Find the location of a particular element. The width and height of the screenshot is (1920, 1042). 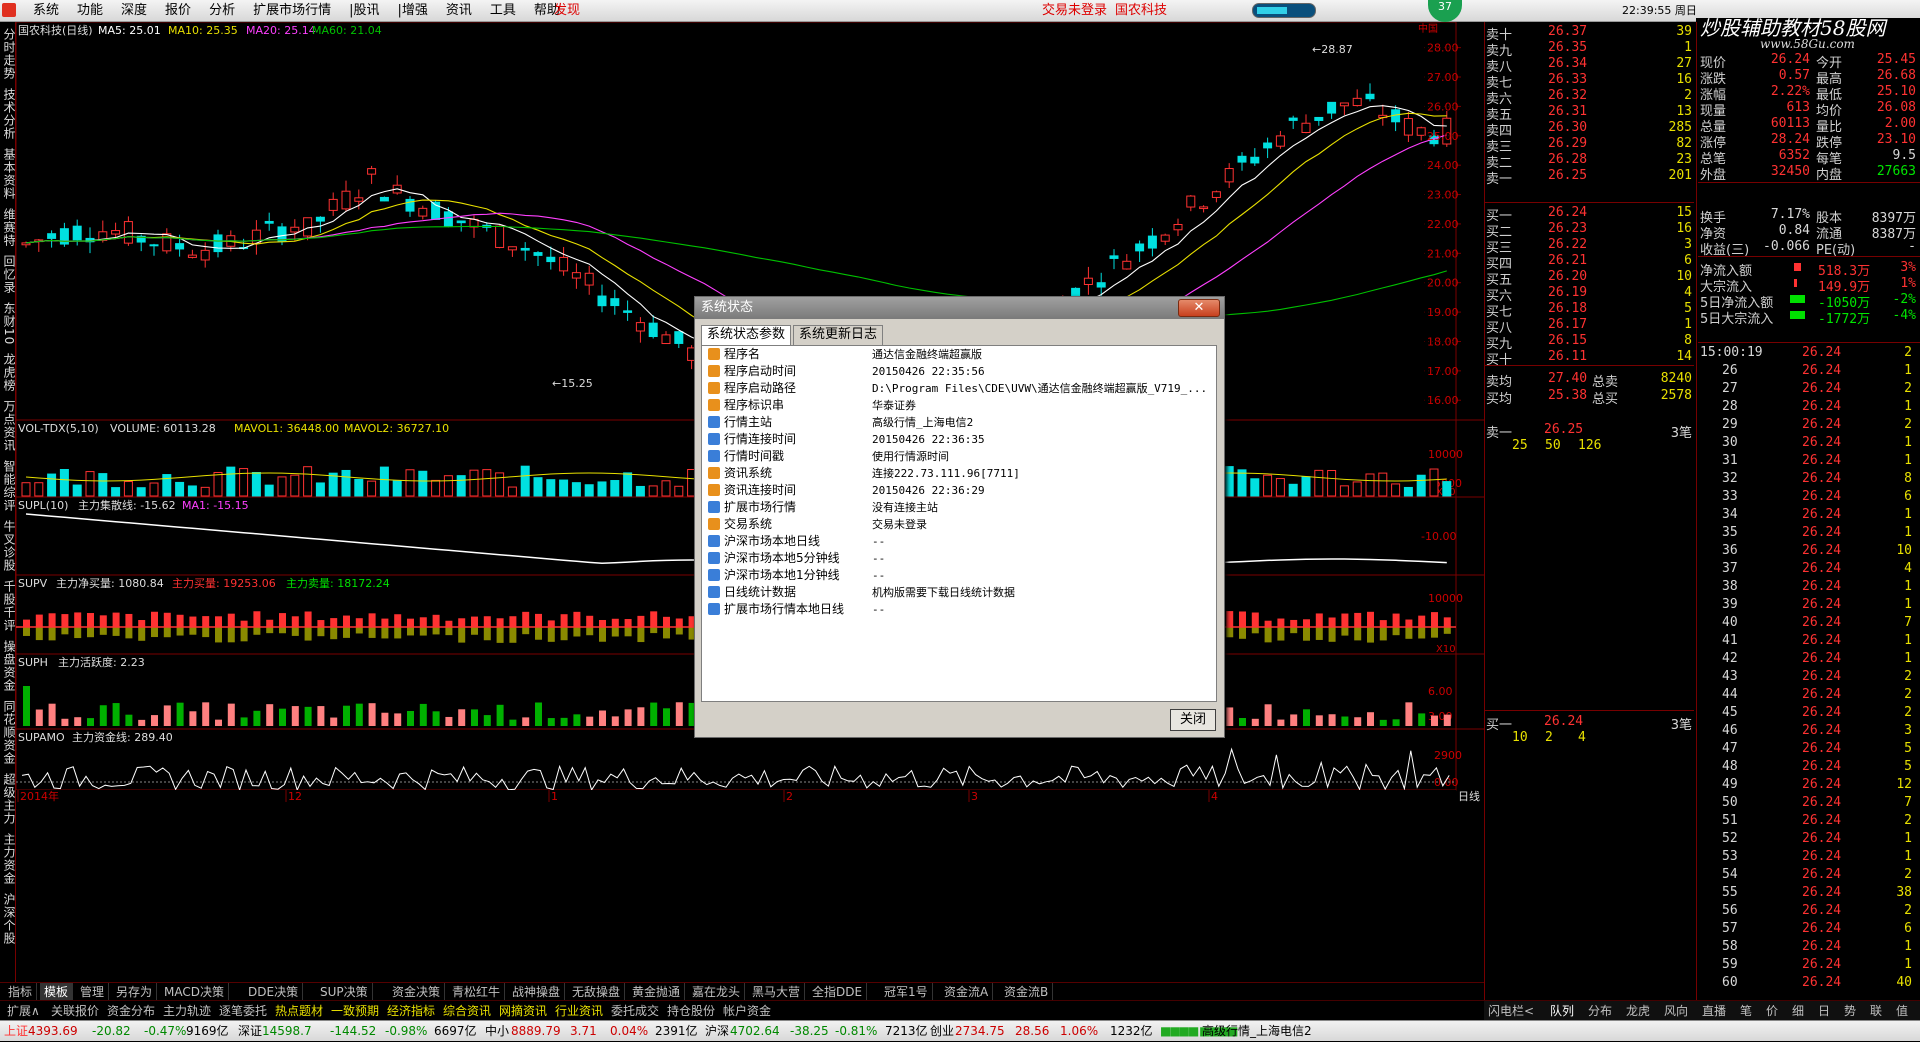

period-label: 日线 is located at coordinates (1469, 796).